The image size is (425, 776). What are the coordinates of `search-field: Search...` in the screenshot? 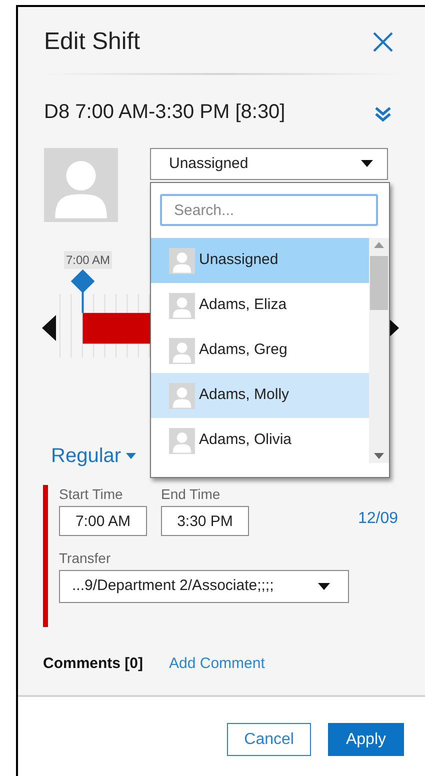 It's located at (269, 210).